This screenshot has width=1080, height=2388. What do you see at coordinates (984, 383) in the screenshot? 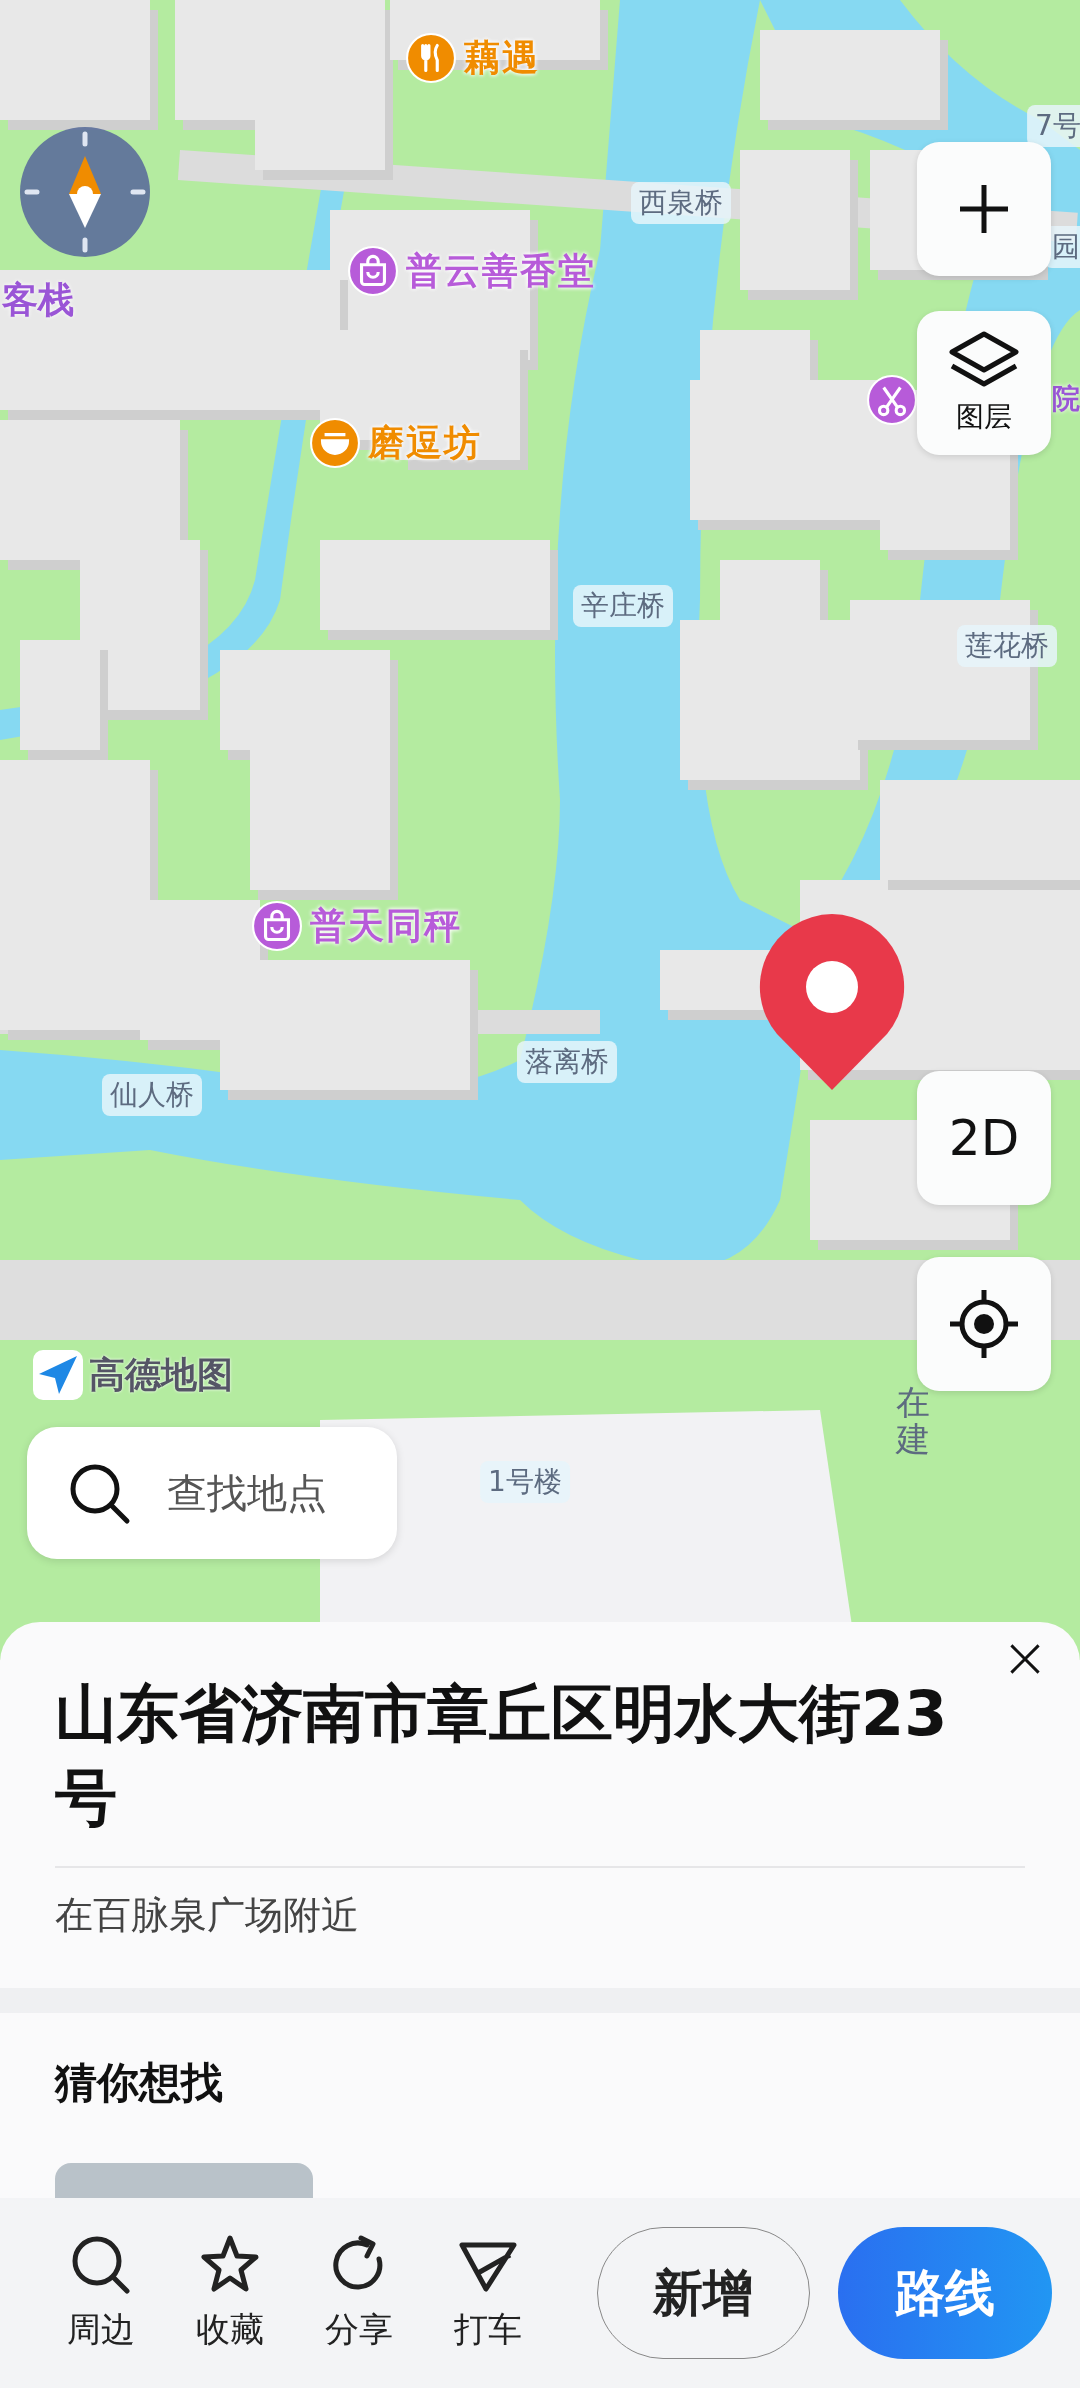
I see `layers-button: 图层` at bounding box center [984, 383].